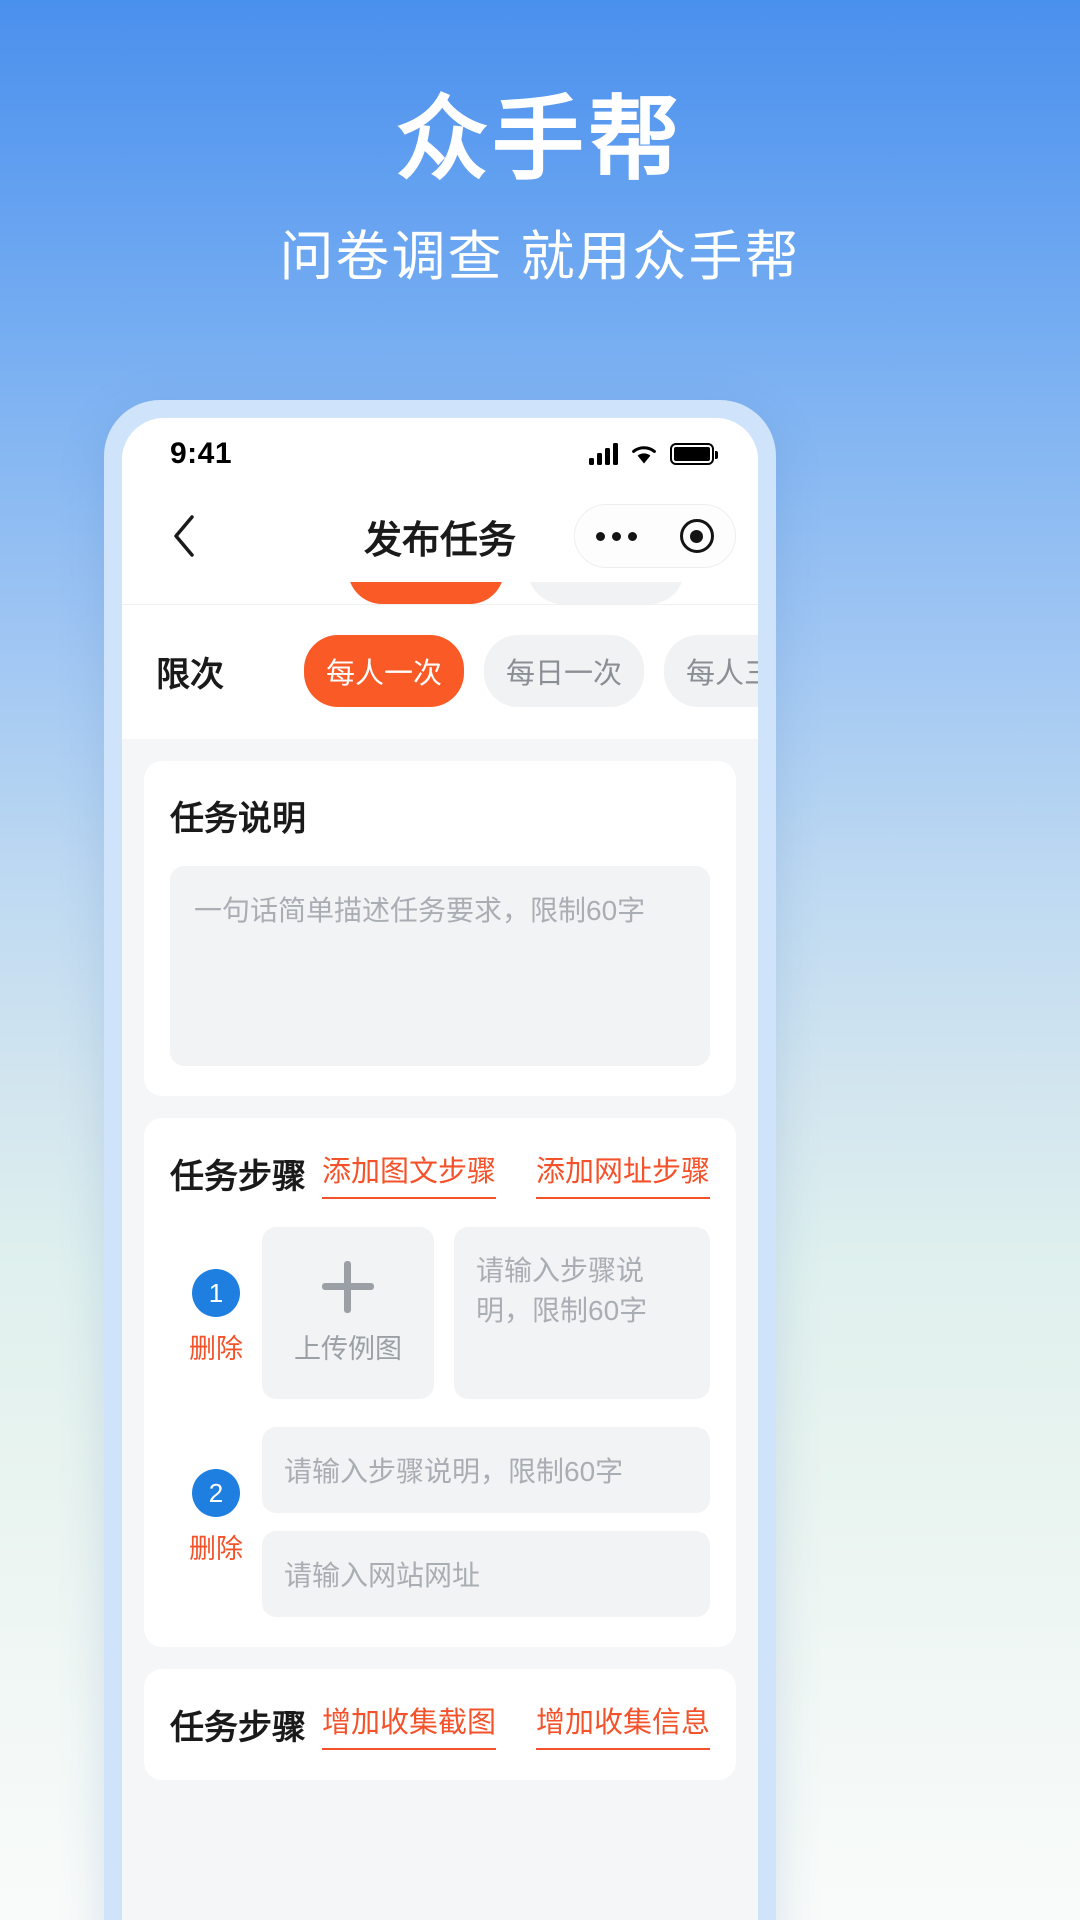  I want to click on wifi-icon, so click(644, 454).